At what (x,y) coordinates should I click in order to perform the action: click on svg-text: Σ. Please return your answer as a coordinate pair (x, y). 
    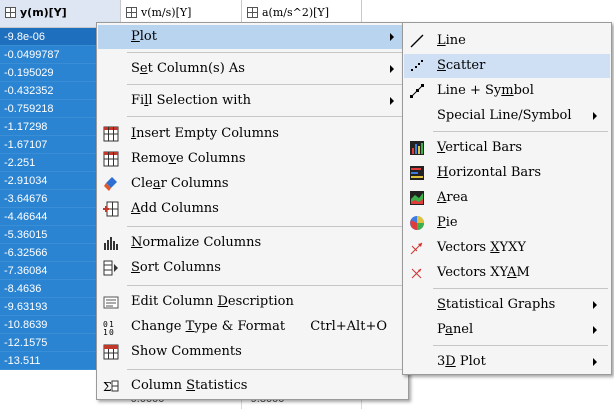
    Looking at the image, I should click on (107, 387).